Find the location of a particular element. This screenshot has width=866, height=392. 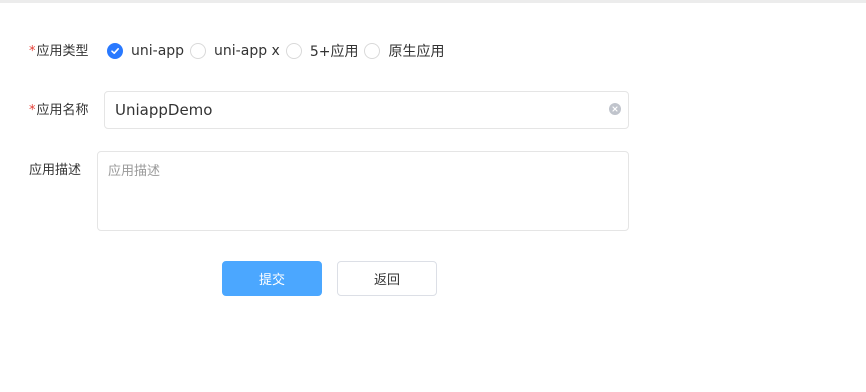

radio-option-label: 原生应用 is located at coordinates (416, 51).